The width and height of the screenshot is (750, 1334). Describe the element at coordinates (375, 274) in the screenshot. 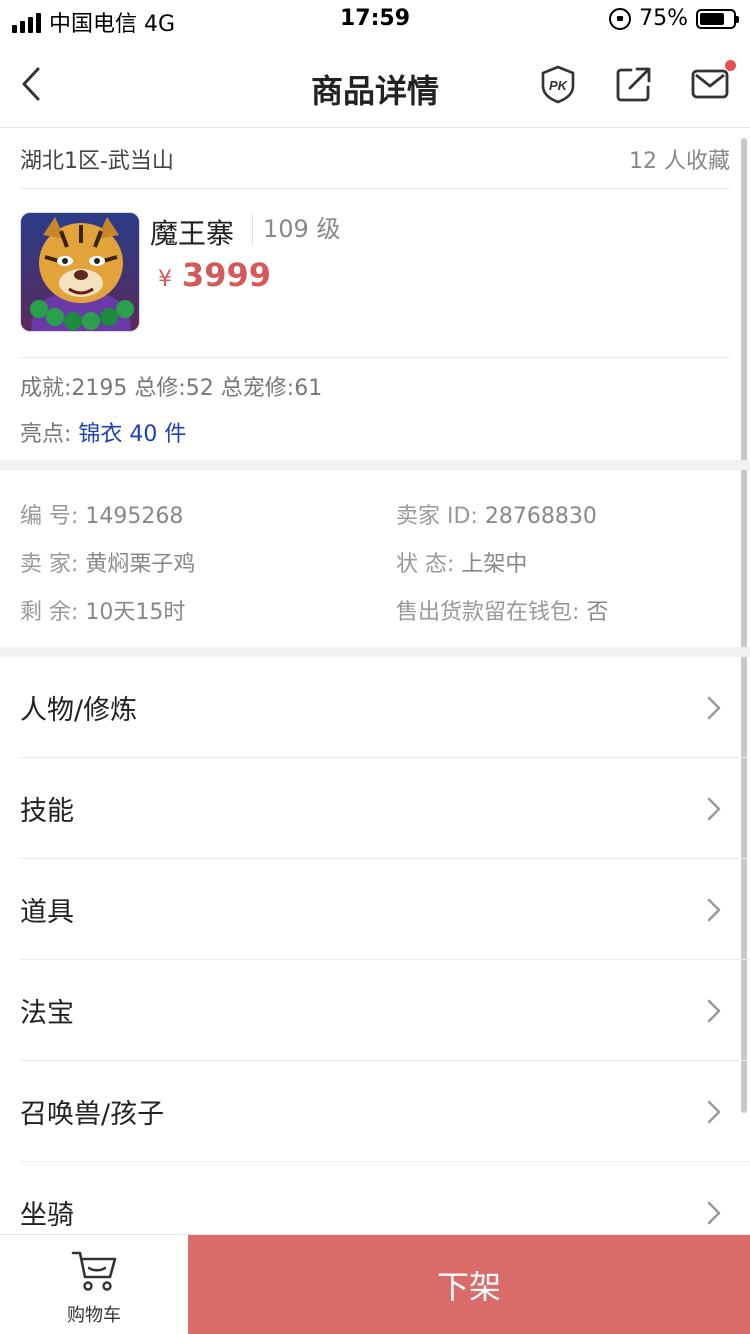

I see `item-summary: 魔王寨 109 级 ¥3999` at that location.